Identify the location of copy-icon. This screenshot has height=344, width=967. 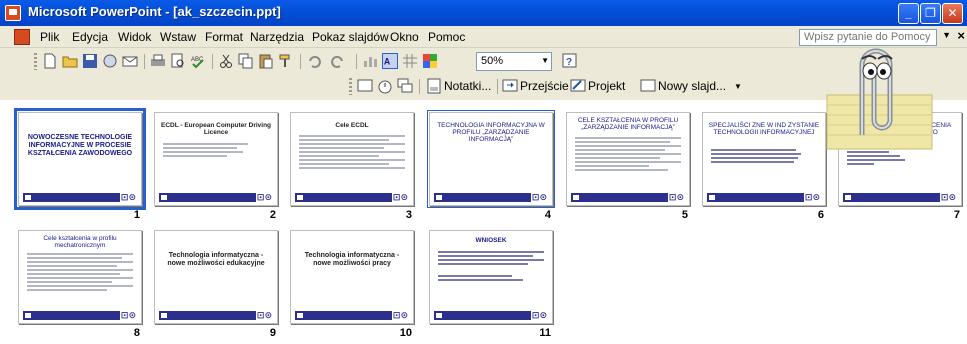
(246, 61).